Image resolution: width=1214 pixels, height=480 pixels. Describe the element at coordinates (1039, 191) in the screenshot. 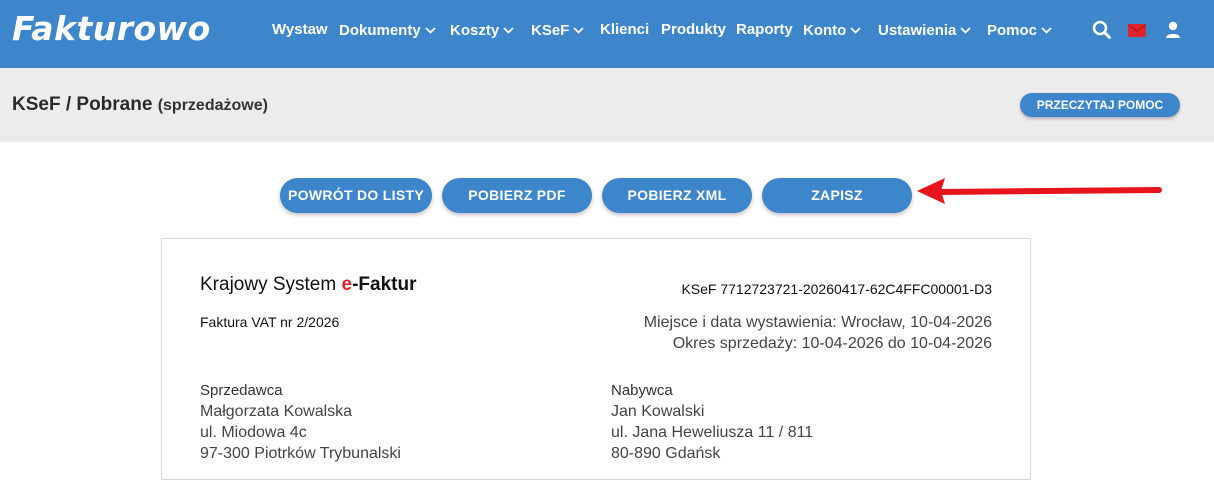

I see `annotation-arrow-icon` at that location.